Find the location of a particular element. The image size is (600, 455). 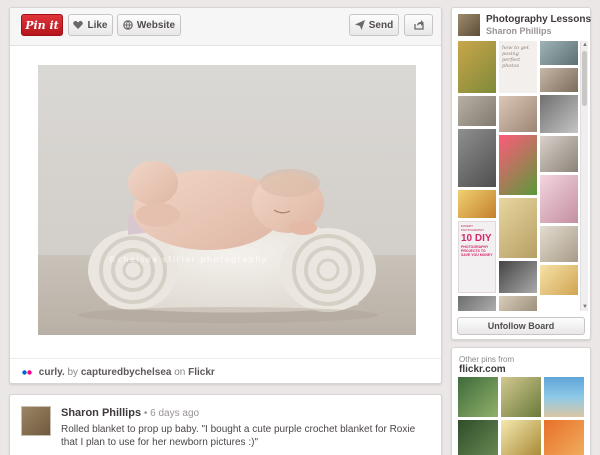

grid-column is located at coordinates (559, 169).